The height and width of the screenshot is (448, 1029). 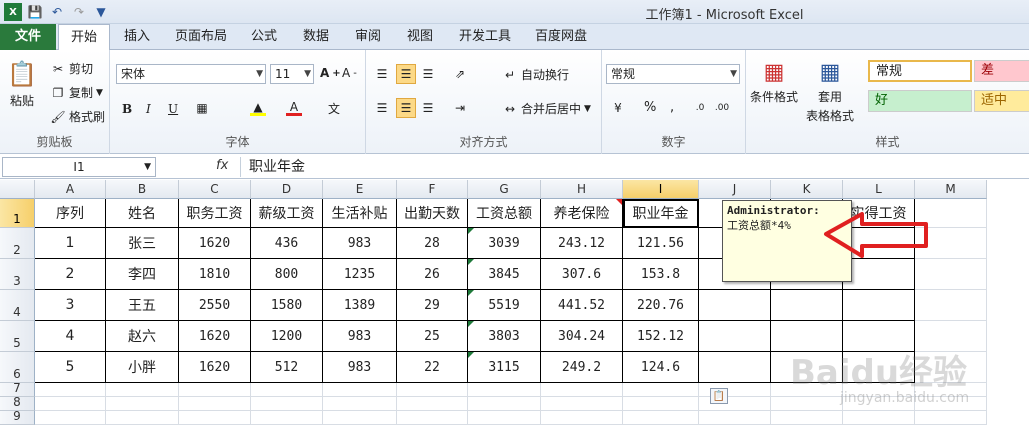 What do you see at coordinates (582, 305) in the screenshot?
I see `table-cell: 441.52` at bounding box center [582, 305].